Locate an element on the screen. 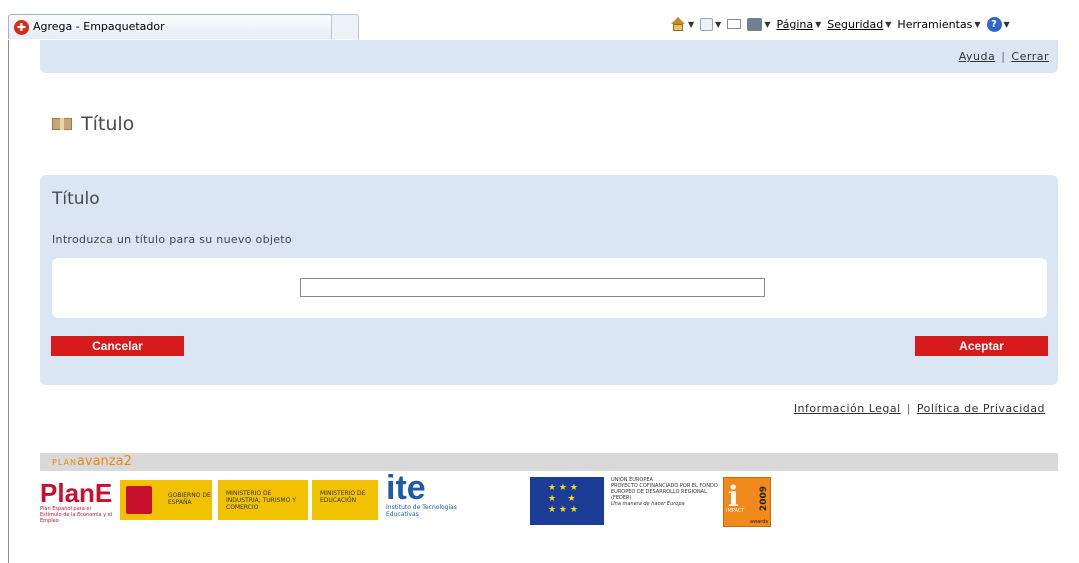  browser-tab: ✚ Agrega - Empaquetador is located at coordinates (170, 26).